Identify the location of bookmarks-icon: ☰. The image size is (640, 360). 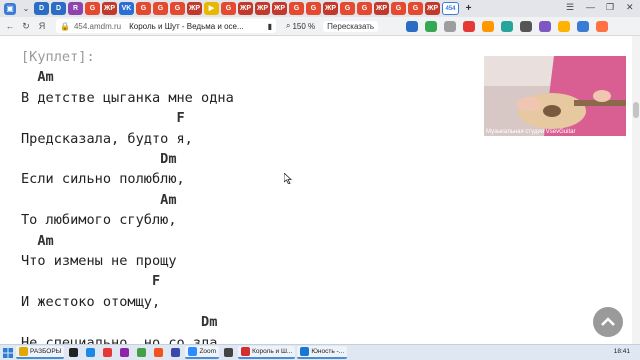
(570, 7).